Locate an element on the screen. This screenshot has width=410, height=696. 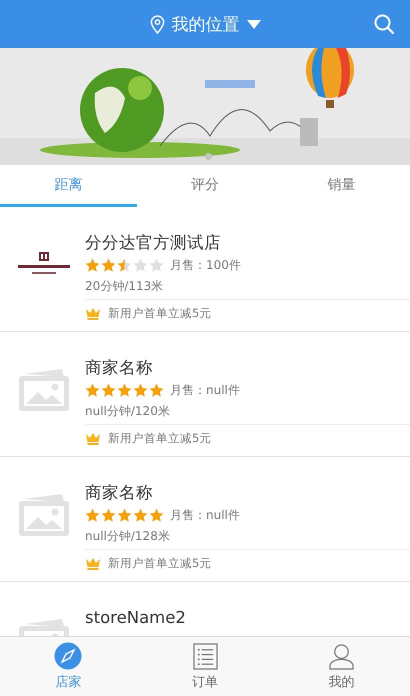
location-title: 我的位置 is located at coordinates (206, 24).